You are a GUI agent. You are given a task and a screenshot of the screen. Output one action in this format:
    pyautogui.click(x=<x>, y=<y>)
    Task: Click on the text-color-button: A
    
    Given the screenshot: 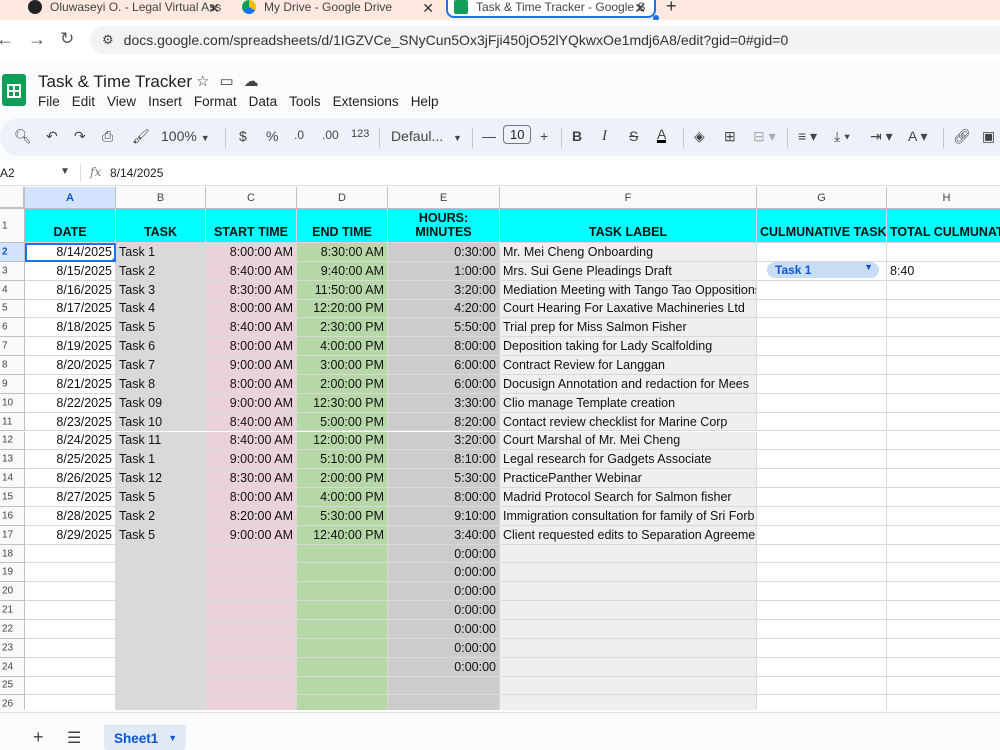 What is the action you would take?
    pyautogui.click(x=662, y=135)
    